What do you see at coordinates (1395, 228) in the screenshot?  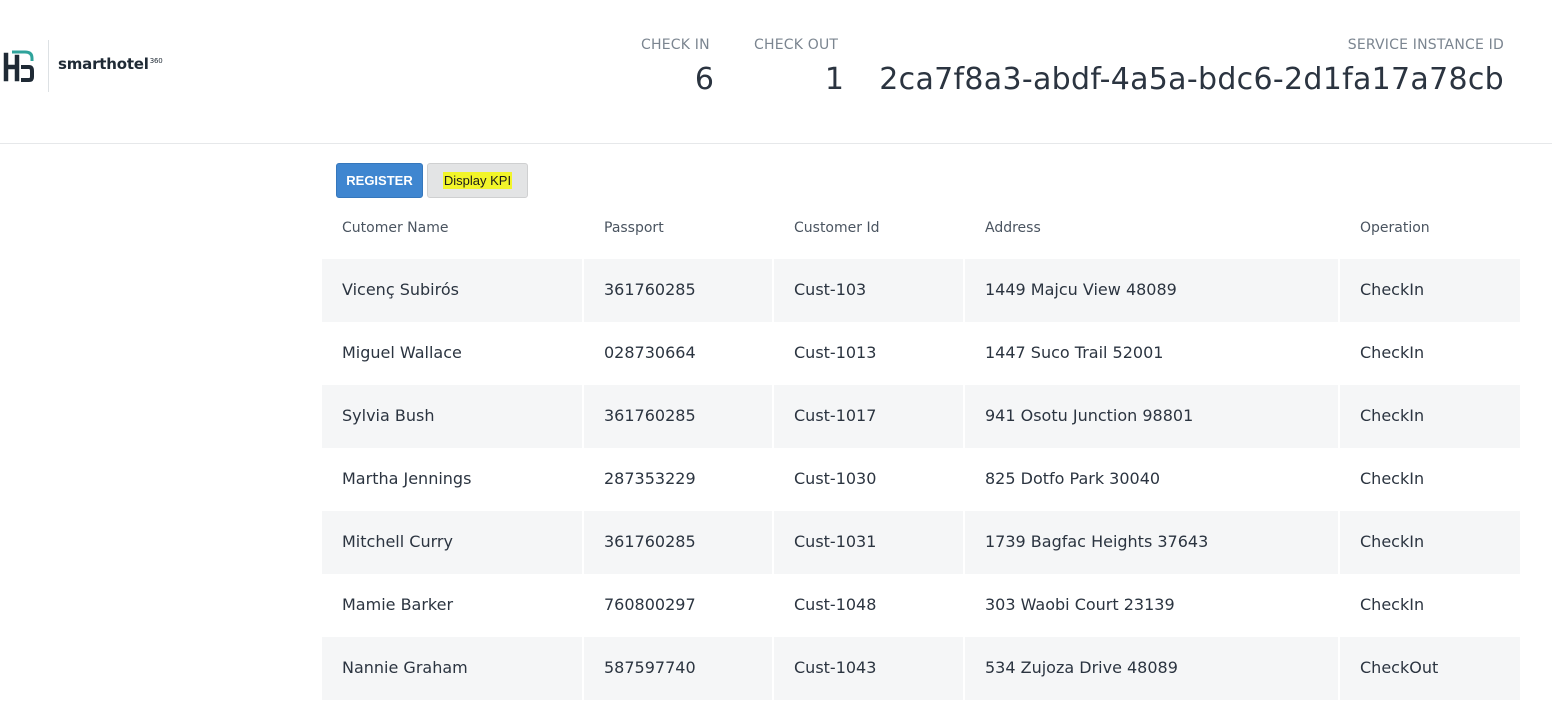 I see `header-operation: Operation` at bounding box center [1395, 228].